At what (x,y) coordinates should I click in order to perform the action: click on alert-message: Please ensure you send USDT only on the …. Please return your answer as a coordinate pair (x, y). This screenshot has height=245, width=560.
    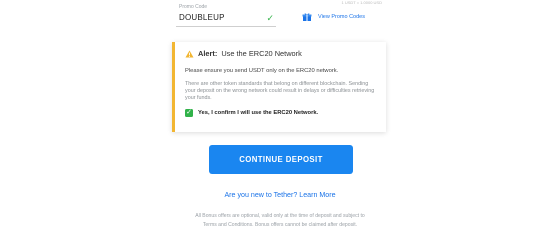
    Looking at the image, I should click on (262, 71).